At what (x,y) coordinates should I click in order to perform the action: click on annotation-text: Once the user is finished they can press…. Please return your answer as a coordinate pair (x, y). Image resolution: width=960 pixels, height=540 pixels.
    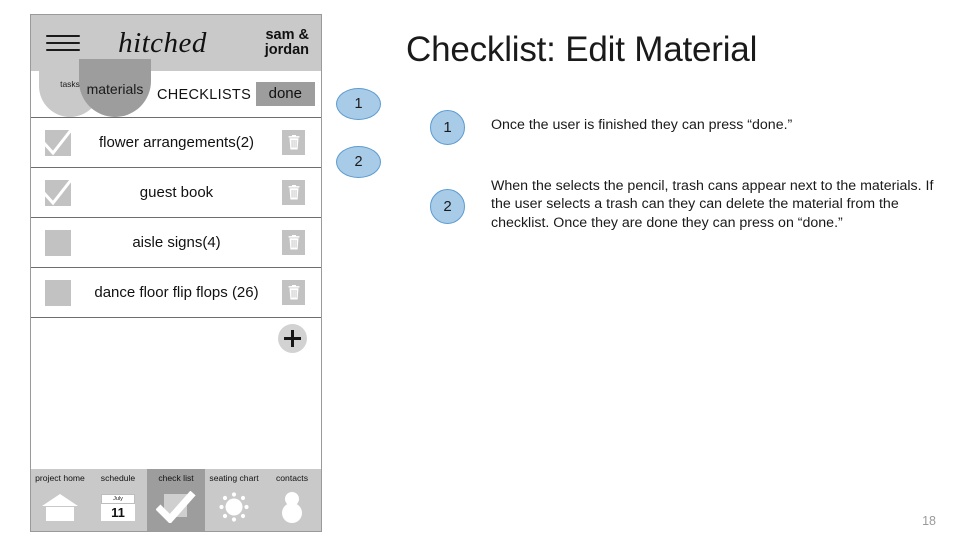
    Looking at the image, I should click on (642, 125).